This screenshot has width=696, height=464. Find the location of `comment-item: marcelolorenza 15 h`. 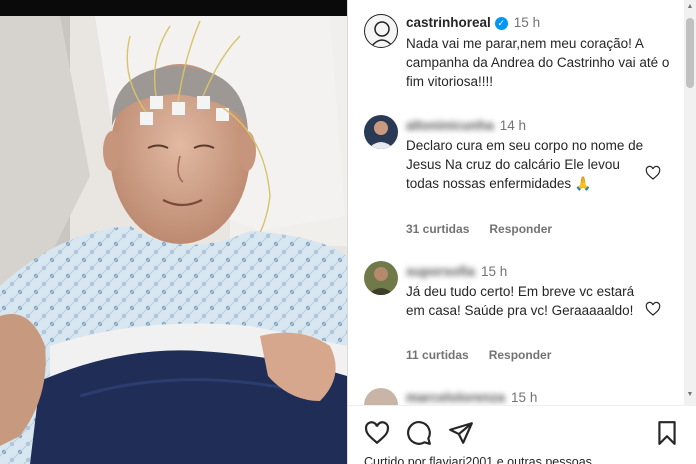

comment-item: marcelolorenza 15 h is located at coordinates (515, 395).